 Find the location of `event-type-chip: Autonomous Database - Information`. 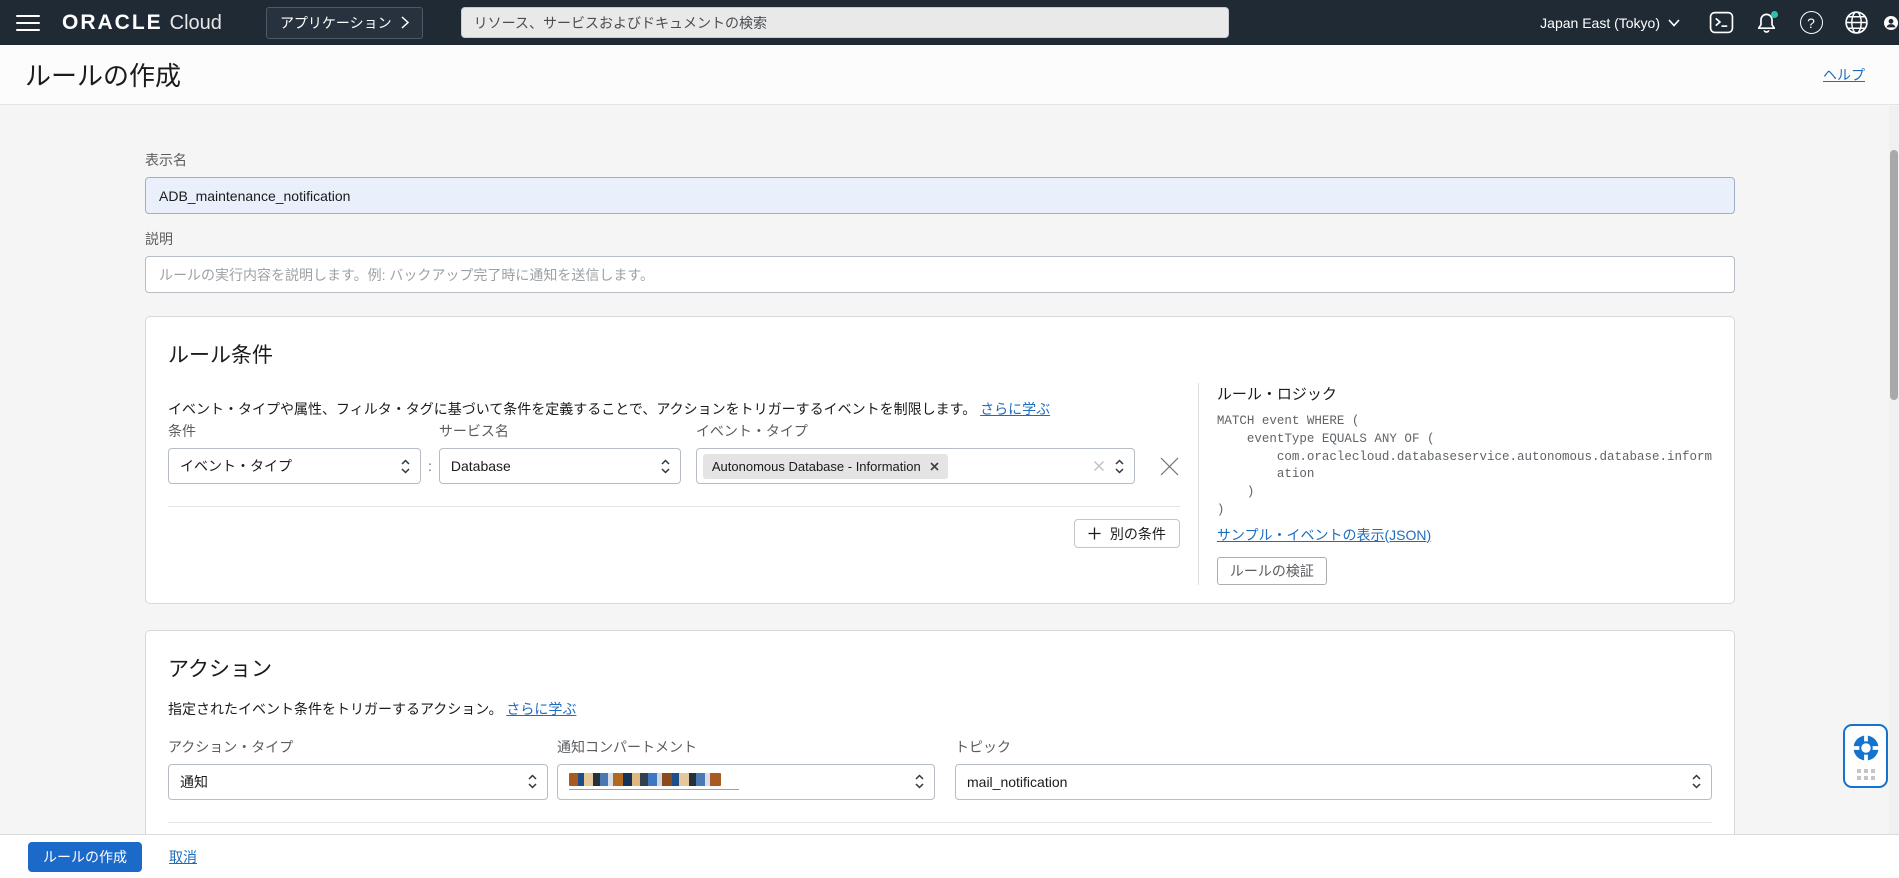

event-type-chip: Autonomous Database - Information is located at coordinates (825, 466).